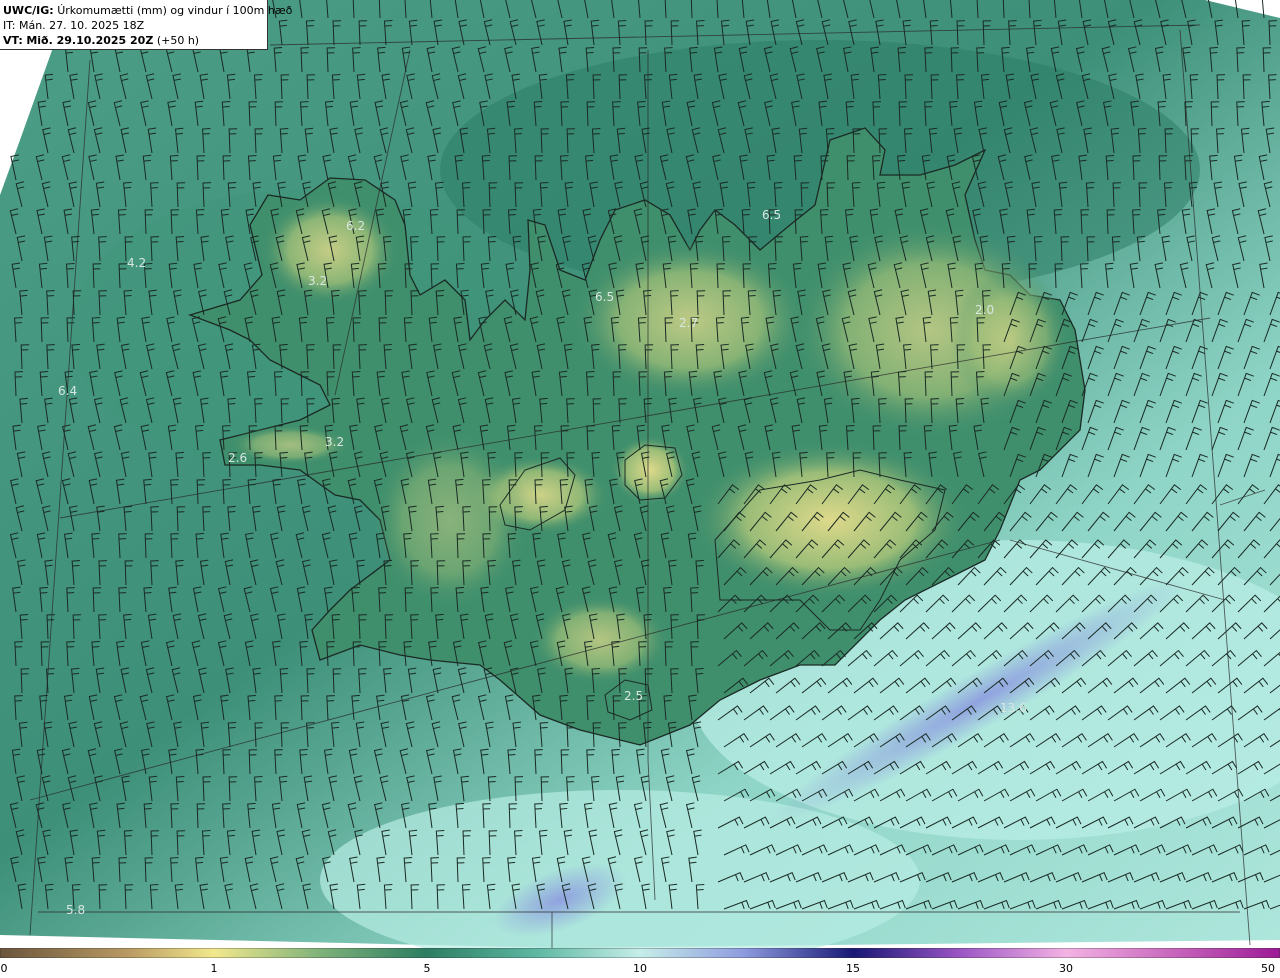 The width and height of the screenshot is (1280, 978). I want to click on init-time: IT: Mán. 27. 10. 2025 18Z, so click(74, 25).